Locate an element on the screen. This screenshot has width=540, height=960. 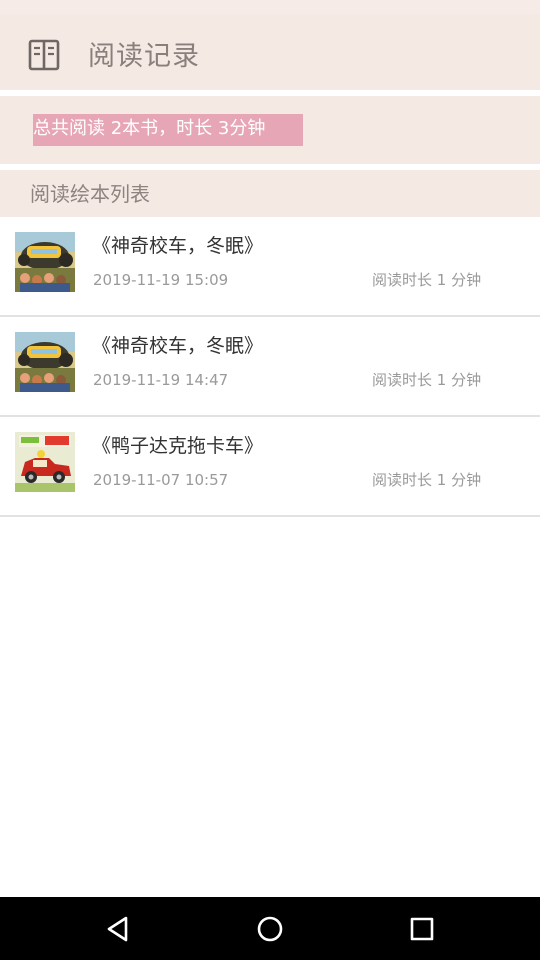
open-book-icon is located at coordinates (44, 55).